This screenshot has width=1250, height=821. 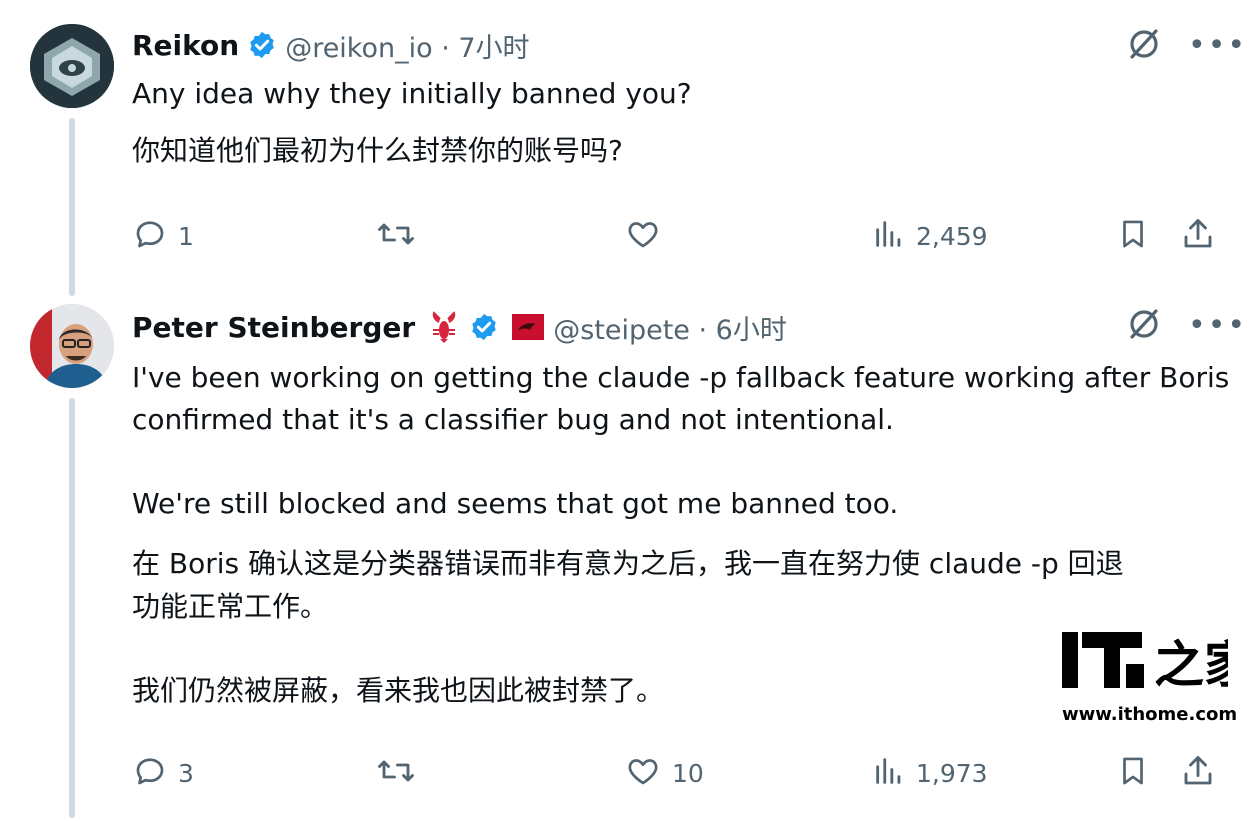 What do you see at coordinates (230, 606) in the screenshot?
I see `tweet-text-line: 功能正常工作。` at bounding box center [230, 606].